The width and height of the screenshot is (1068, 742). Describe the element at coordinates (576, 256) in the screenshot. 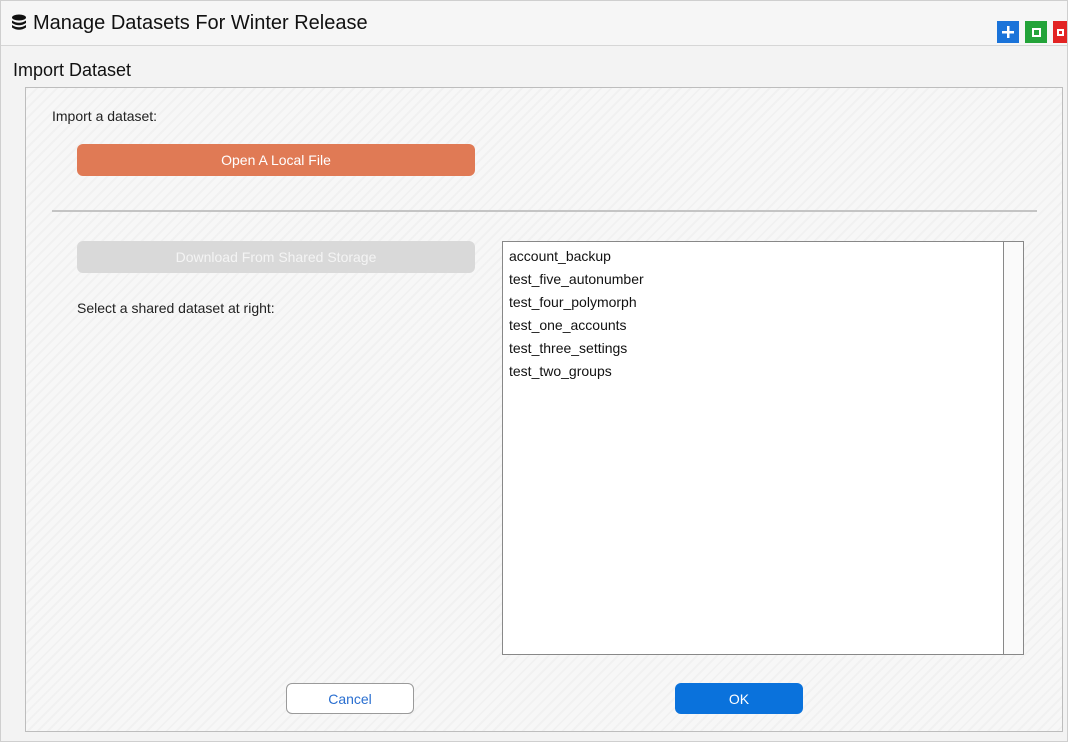

I see `list-item: account_backup` at that location.